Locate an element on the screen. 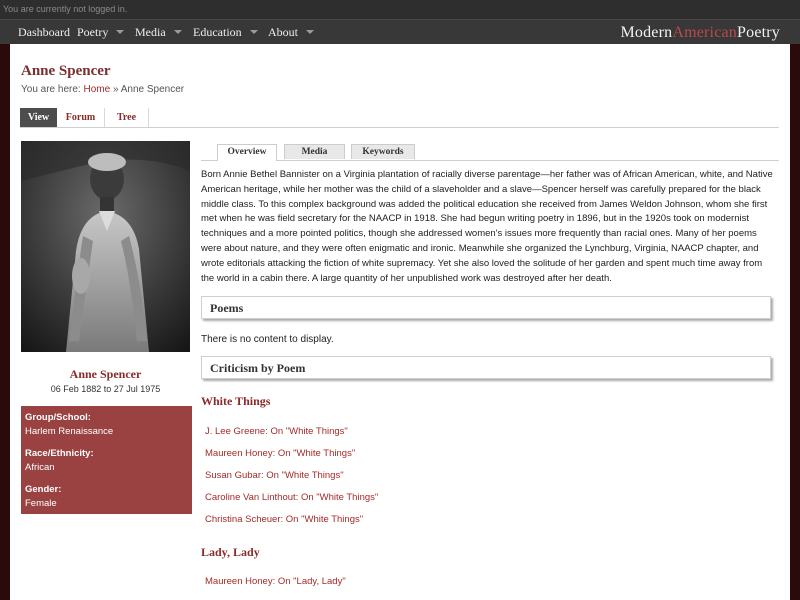  poem-heading-white-things: White Things is located at coordinates (236, 401).